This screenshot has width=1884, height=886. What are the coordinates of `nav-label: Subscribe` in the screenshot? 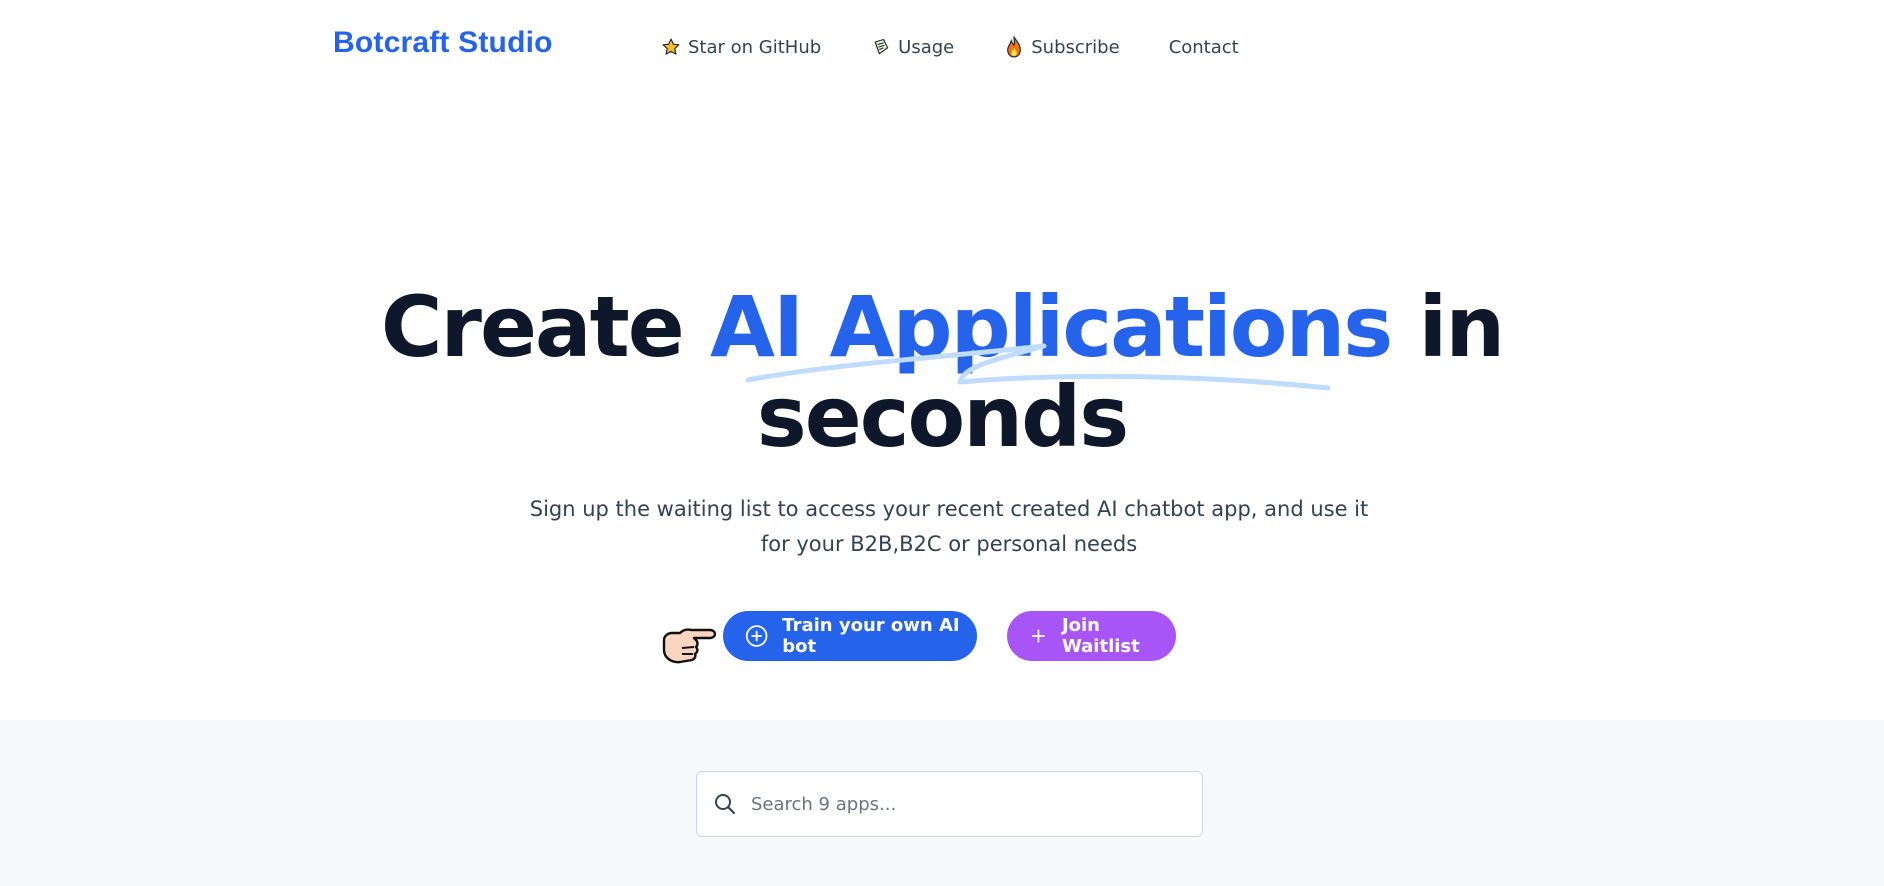 It's located at (1075, 47).